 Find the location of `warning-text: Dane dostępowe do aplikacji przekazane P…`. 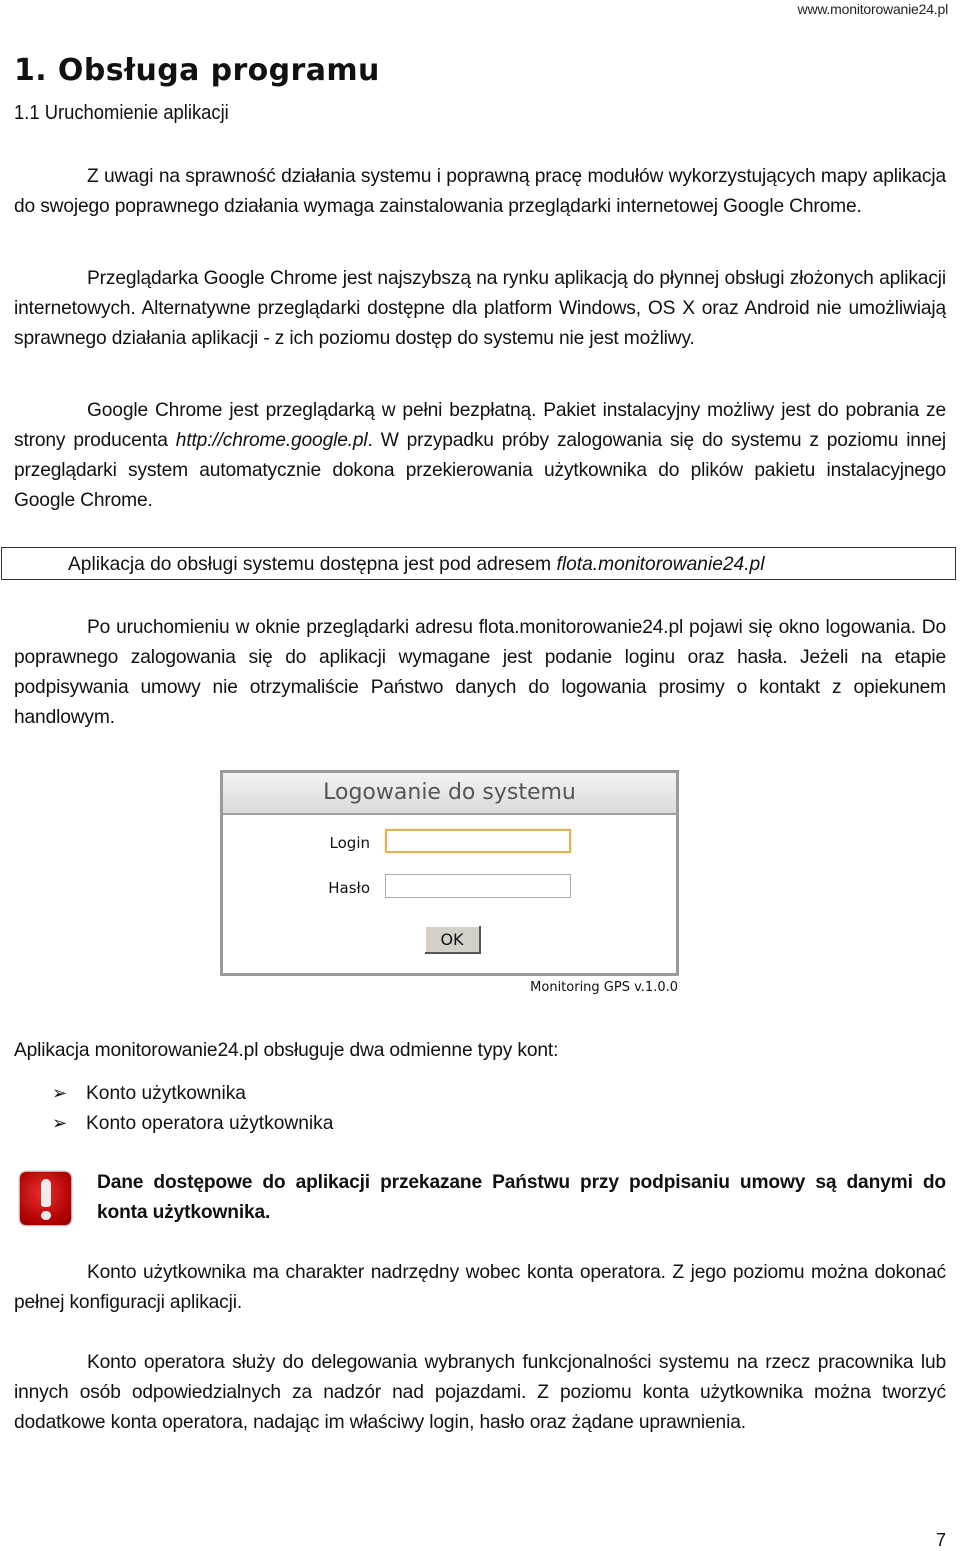

warning-text: Dane dostępowe do aplikacji przekazane P… is located at coordinates (521, 1197).